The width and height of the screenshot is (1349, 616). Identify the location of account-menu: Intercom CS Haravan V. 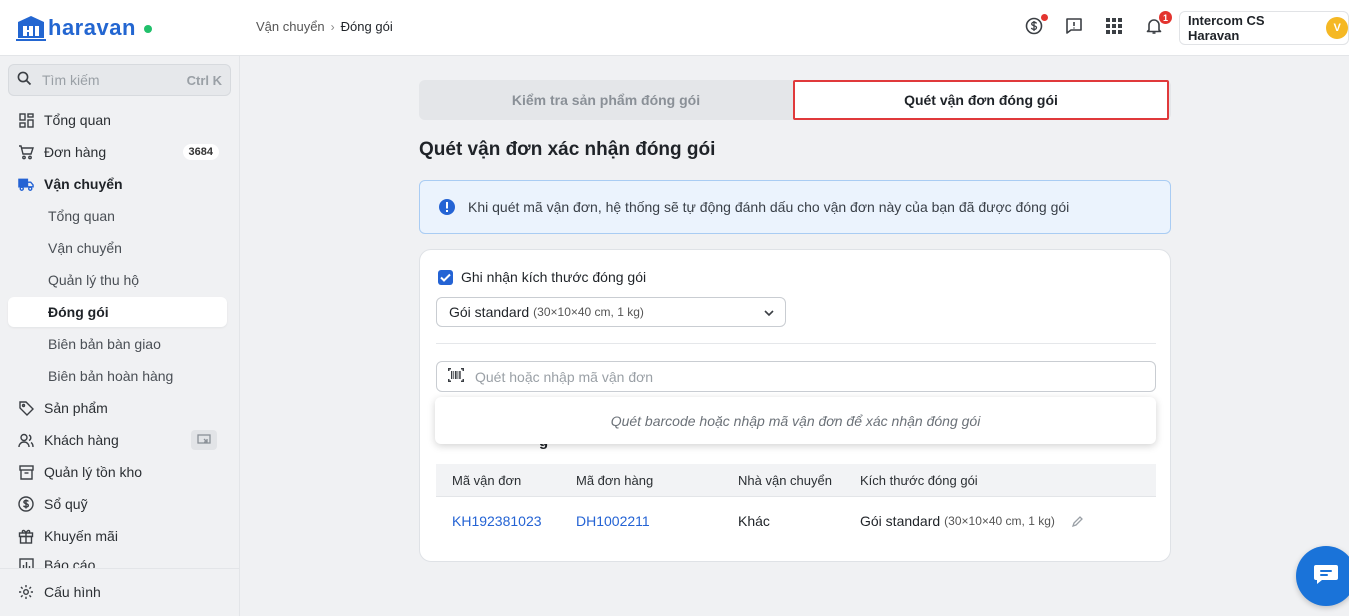
(1264, 28).